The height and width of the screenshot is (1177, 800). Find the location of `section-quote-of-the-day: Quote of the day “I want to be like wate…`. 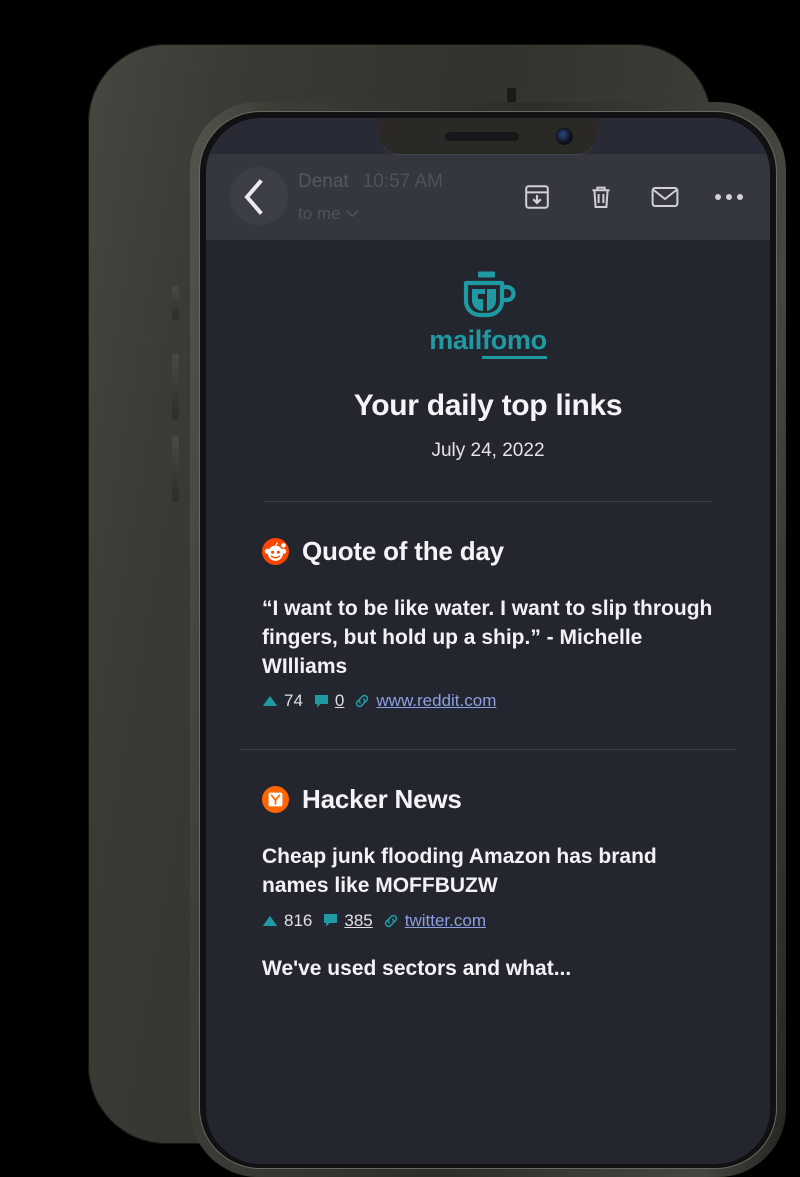

section-quote-of-the-day: Quote of the day “I want to be like wate… is located at coordinates (488, 606).